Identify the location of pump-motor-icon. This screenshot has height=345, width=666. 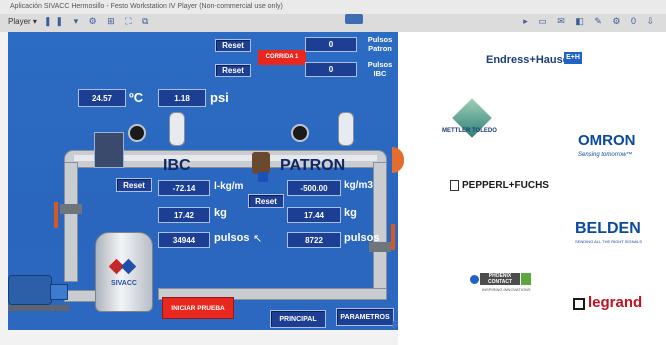
(30, 290).